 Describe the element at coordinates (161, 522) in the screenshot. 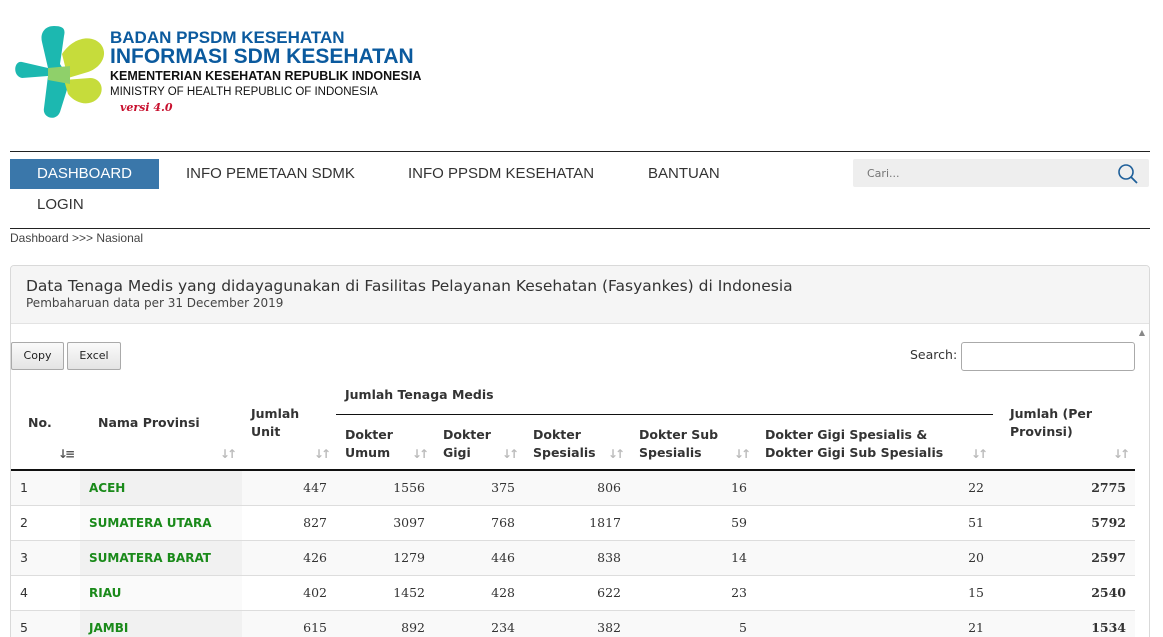

I see `cell-provinsi: SUMATERA UTARA` at that location.